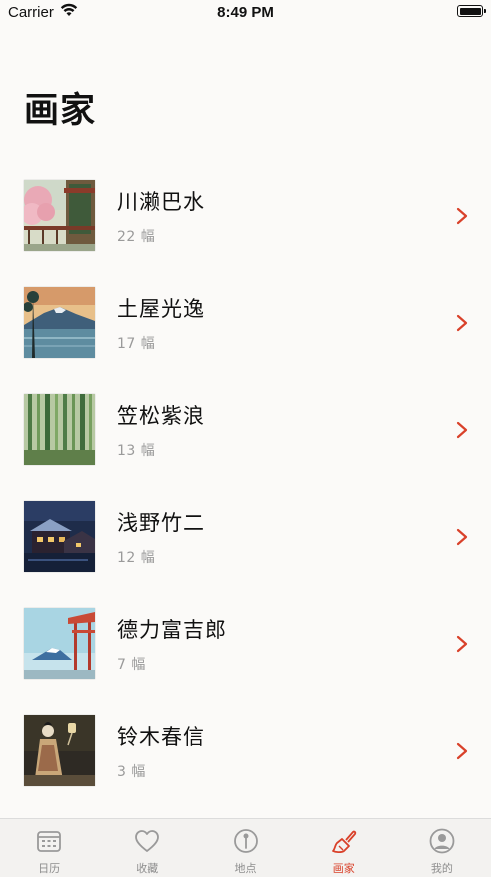 The image size is (491, 877). I want to click on tab-artists: 画家, so click(344, 848).